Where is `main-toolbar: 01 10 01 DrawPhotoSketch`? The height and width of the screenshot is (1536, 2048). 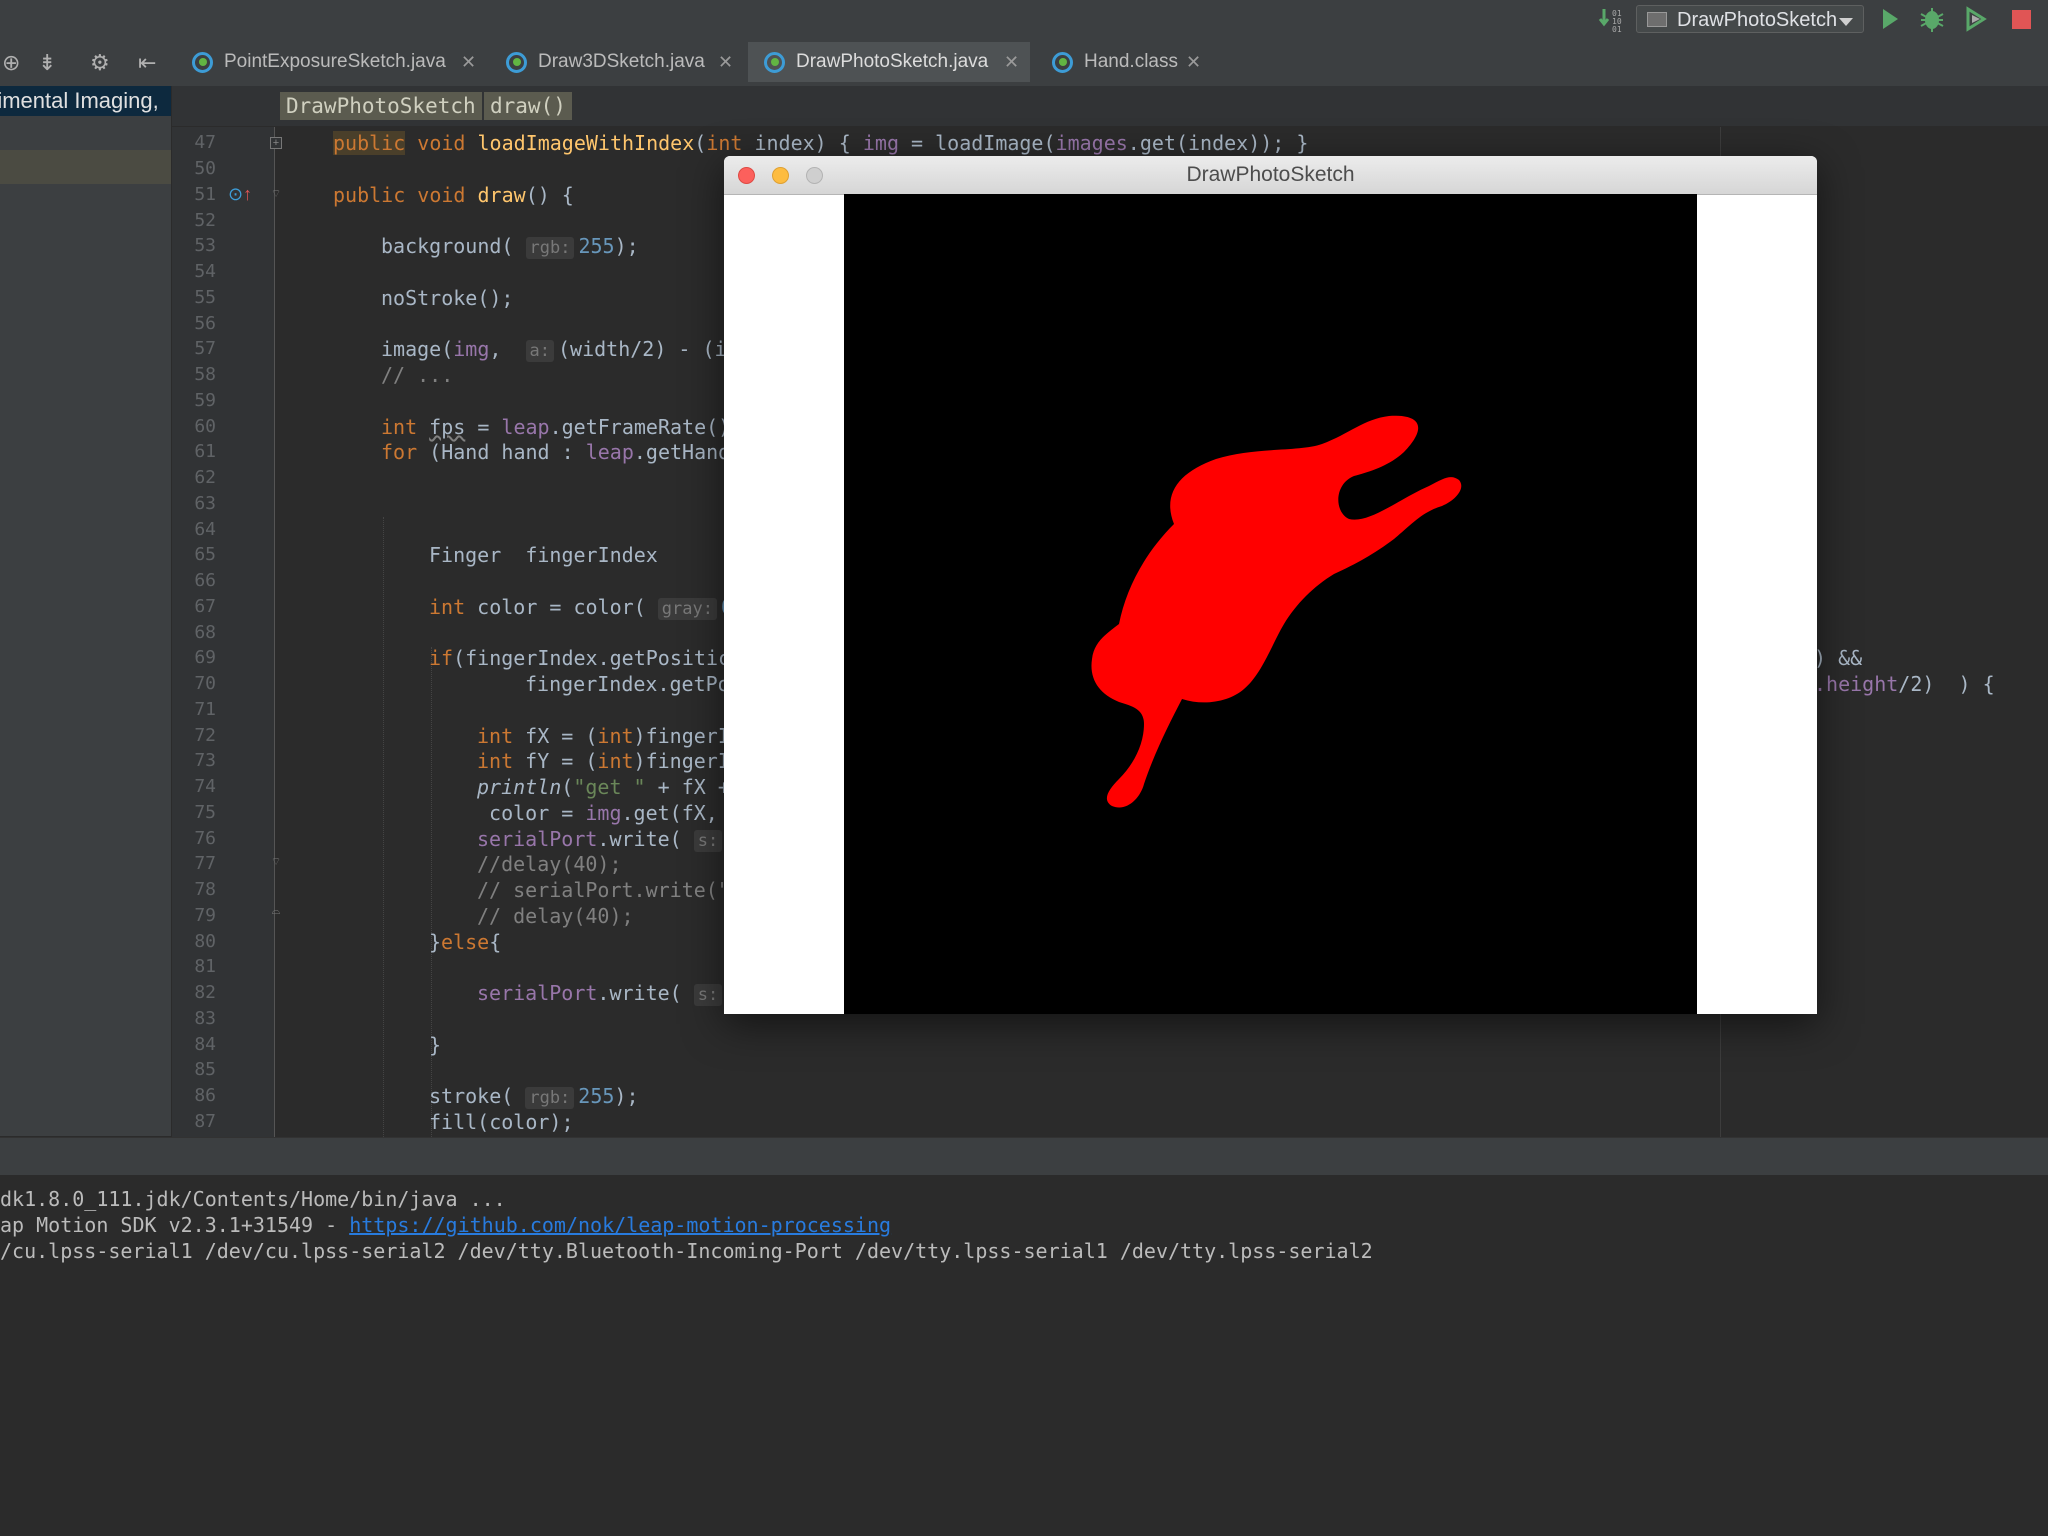 main-toolbar: 01 10 01 DrawPhotoSketch is located at coordinates (1024, 19).